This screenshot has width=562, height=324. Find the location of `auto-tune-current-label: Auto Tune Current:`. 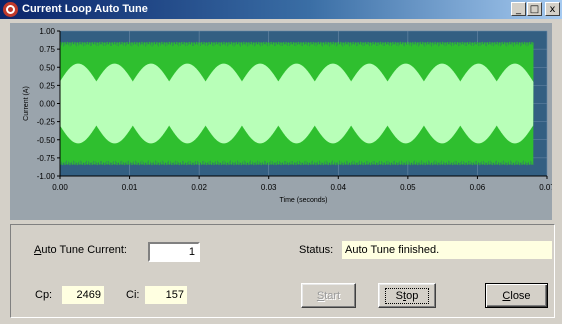

auto-tune-current-label: Auto Tune Current: is located at coordinates (80, 250).